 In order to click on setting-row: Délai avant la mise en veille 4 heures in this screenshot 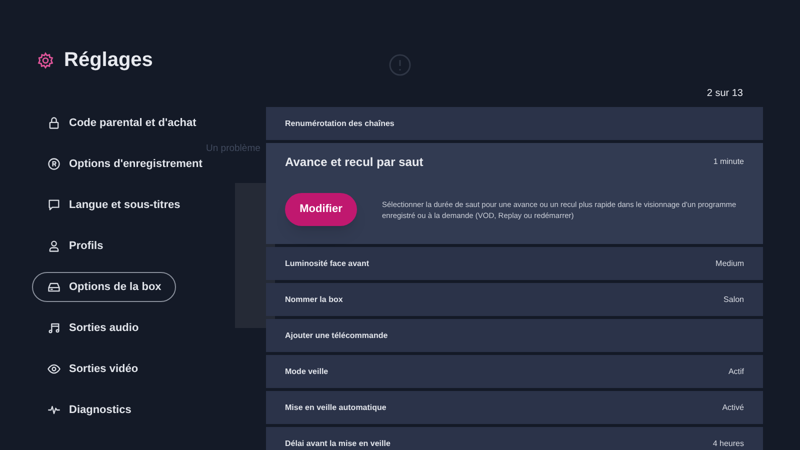, I will do `click(514, 438)`.